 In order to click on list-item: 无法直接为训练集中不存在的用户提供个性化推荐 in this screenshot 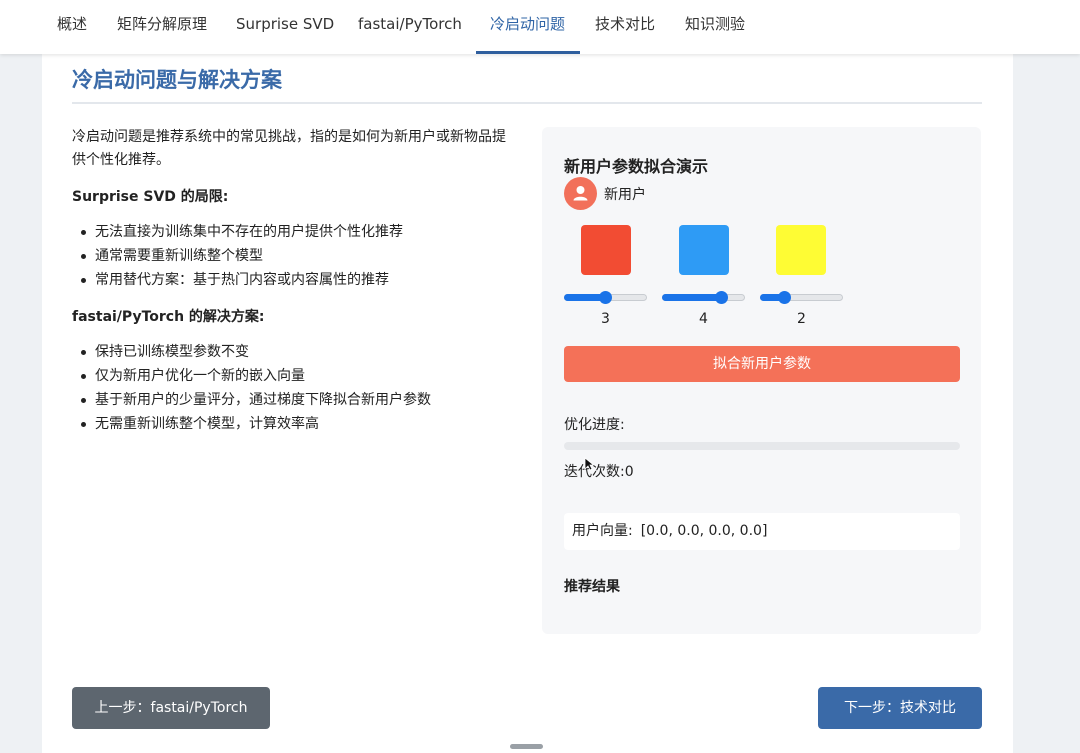, I will do `click(282, 232)`.